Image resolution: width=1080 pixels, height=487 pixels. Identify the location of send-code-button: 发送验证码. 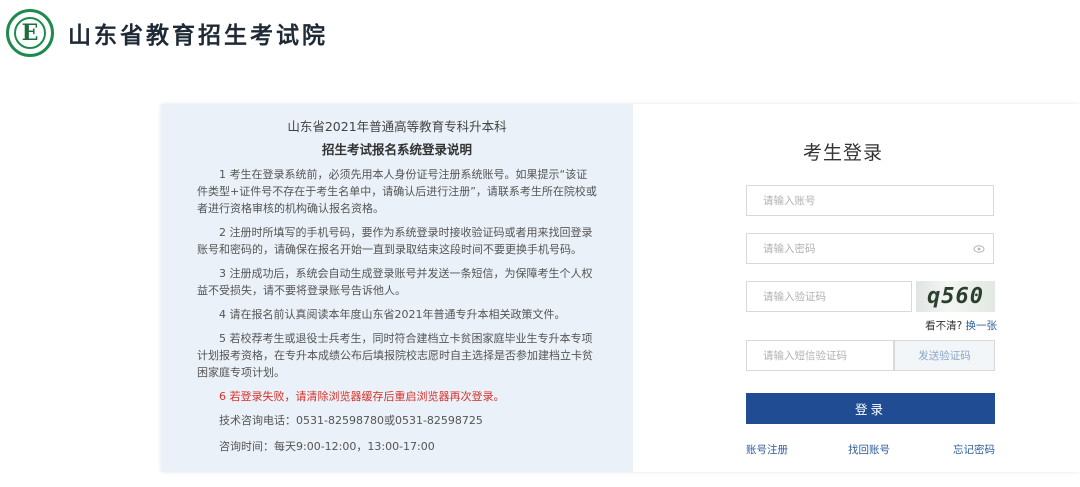
(944, 355).